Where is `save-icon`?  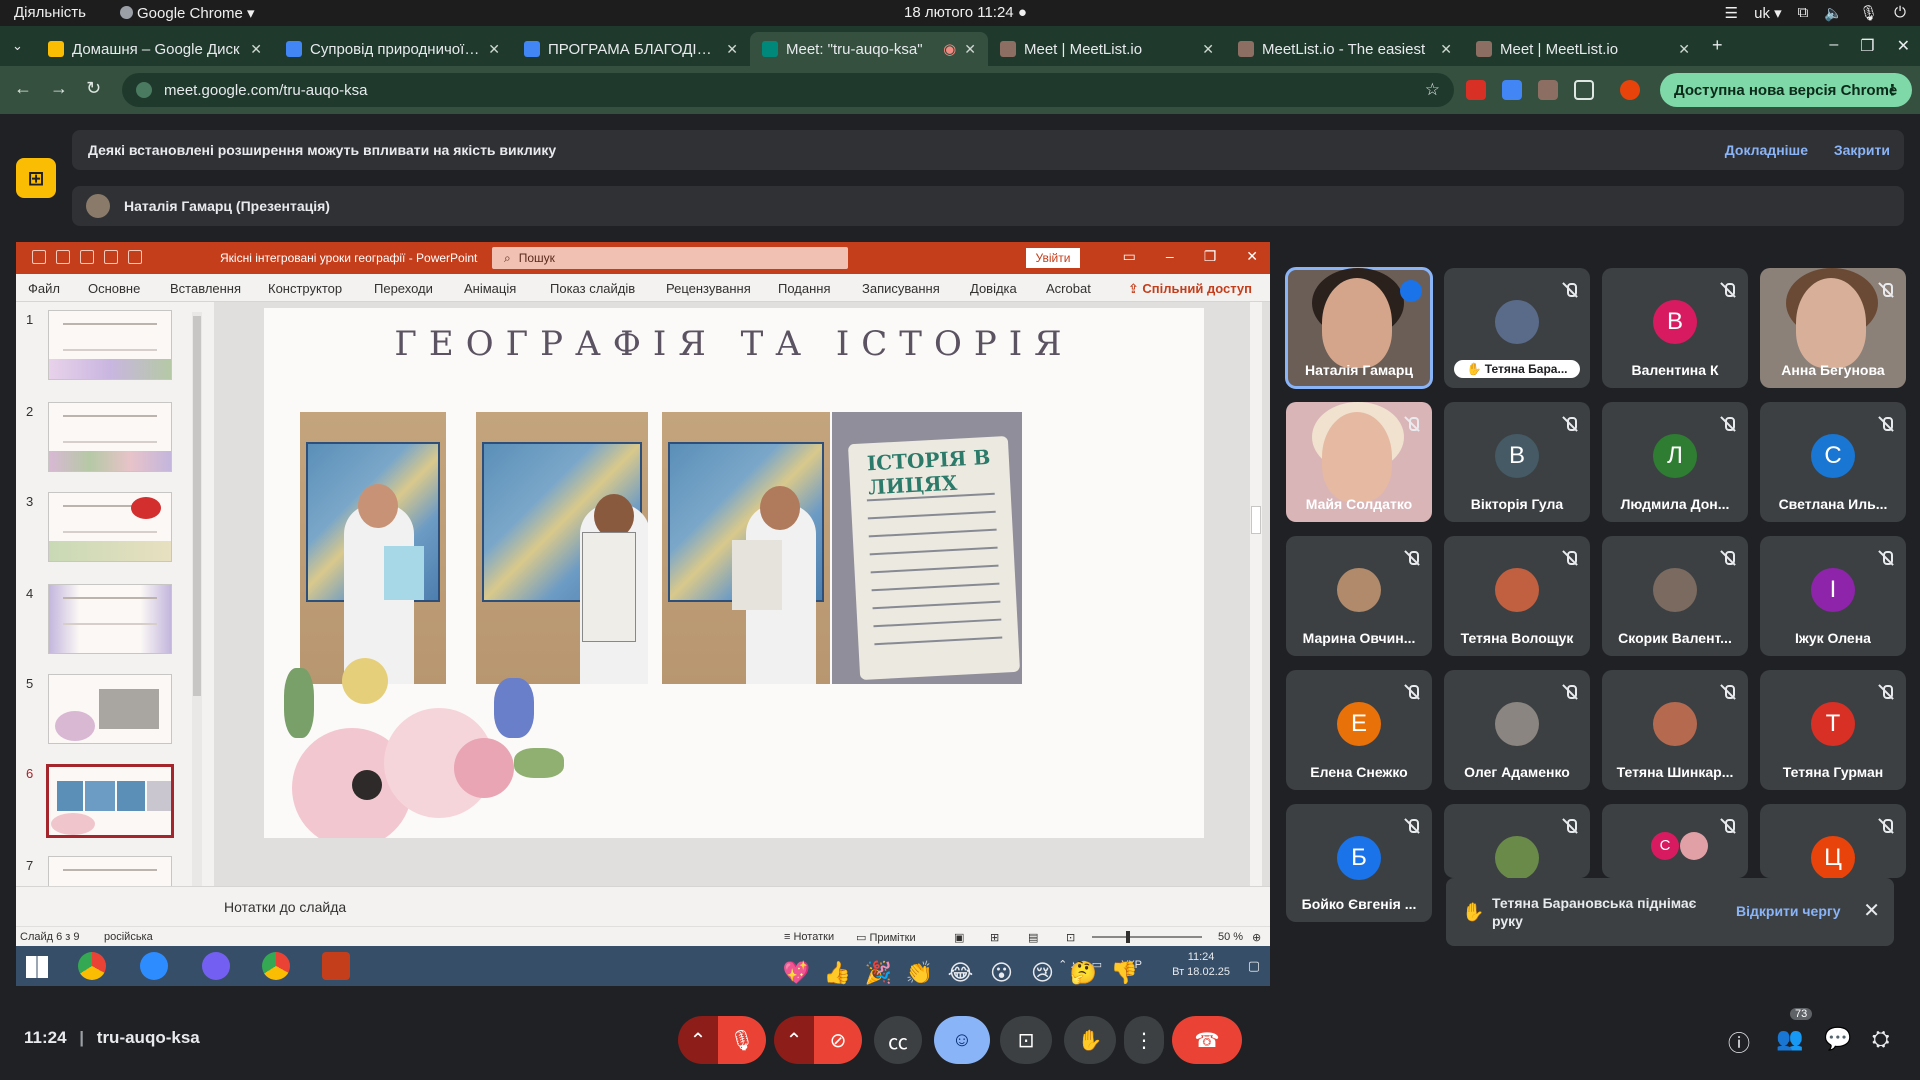 save-icon is located at coordinates (39, 257).